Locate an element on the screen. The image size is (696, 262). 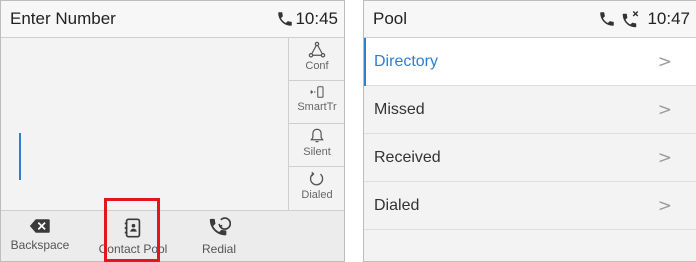
smart-transfer-icon is located at coordinates (317, 92).